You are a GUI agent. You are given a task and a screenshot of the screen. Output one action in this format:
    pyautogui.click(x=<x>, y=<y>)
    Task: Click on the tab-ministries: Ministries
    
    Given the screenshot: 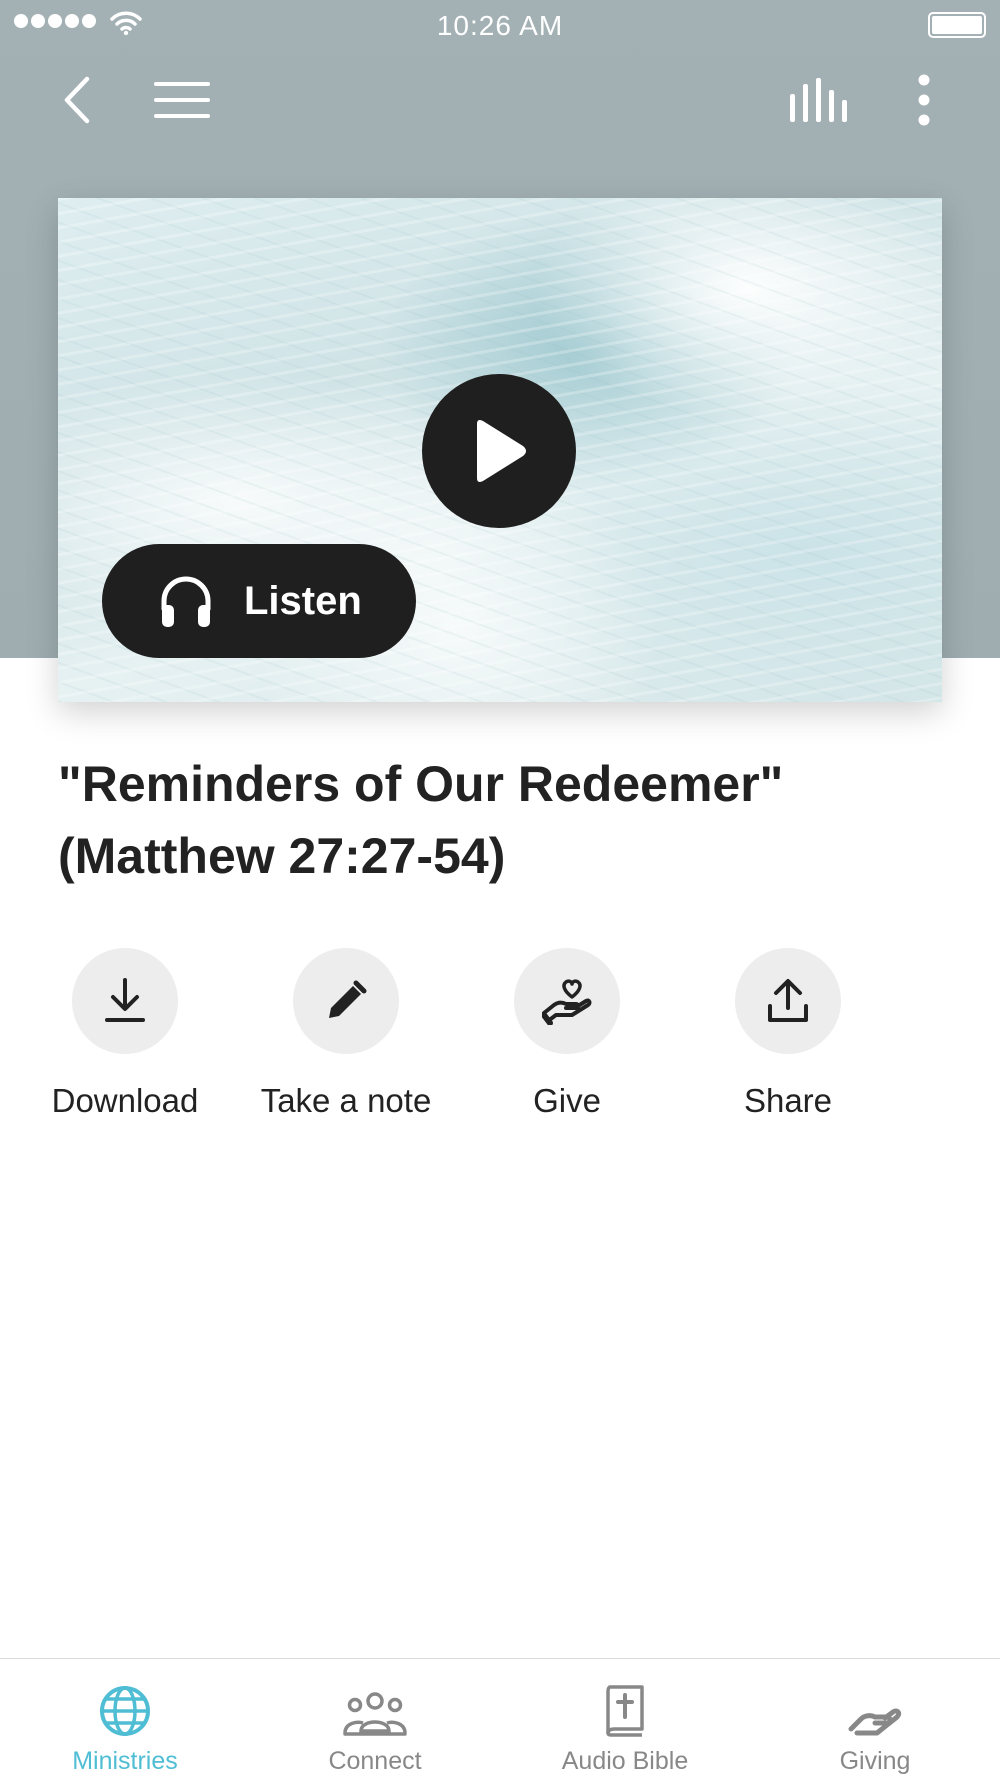 What is the action you would take?
    pyautogui.click(x=125, y=1718)
    